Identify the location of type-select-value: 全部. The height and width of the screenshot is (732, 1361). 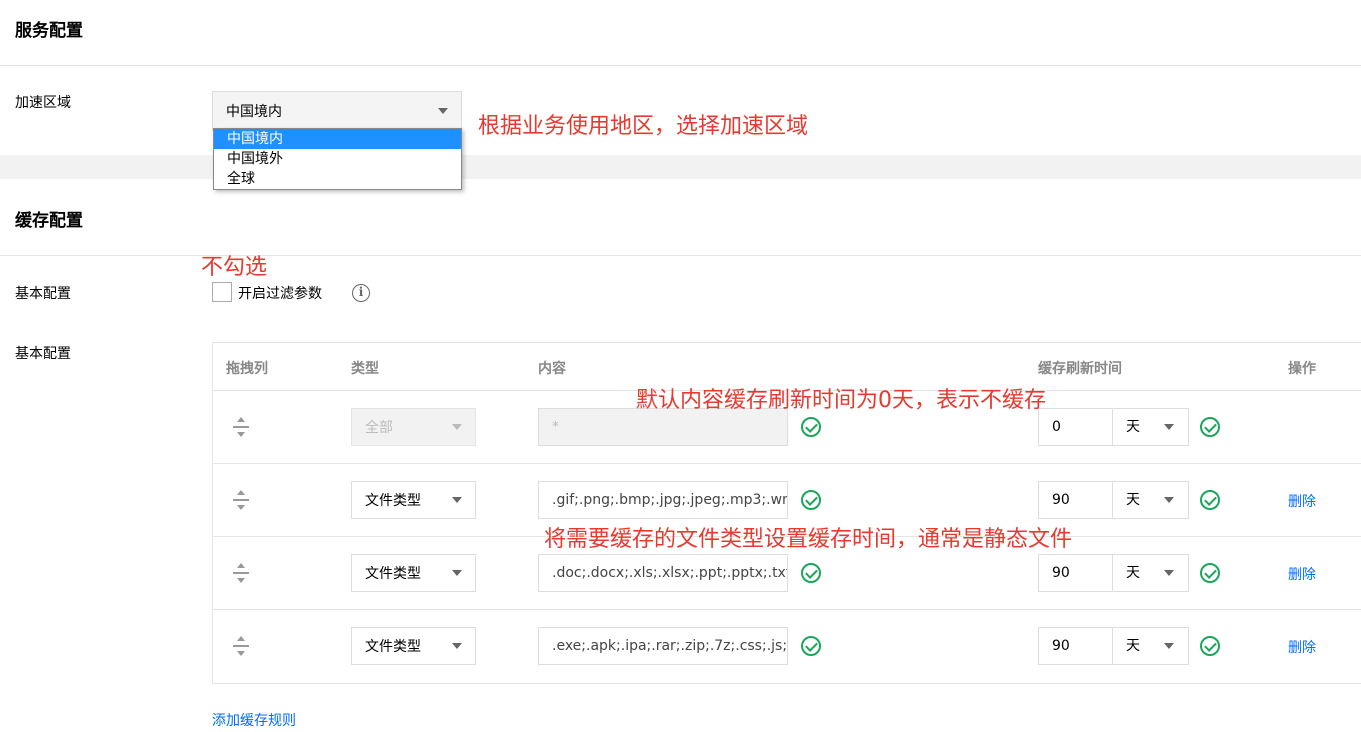
(379, 428).